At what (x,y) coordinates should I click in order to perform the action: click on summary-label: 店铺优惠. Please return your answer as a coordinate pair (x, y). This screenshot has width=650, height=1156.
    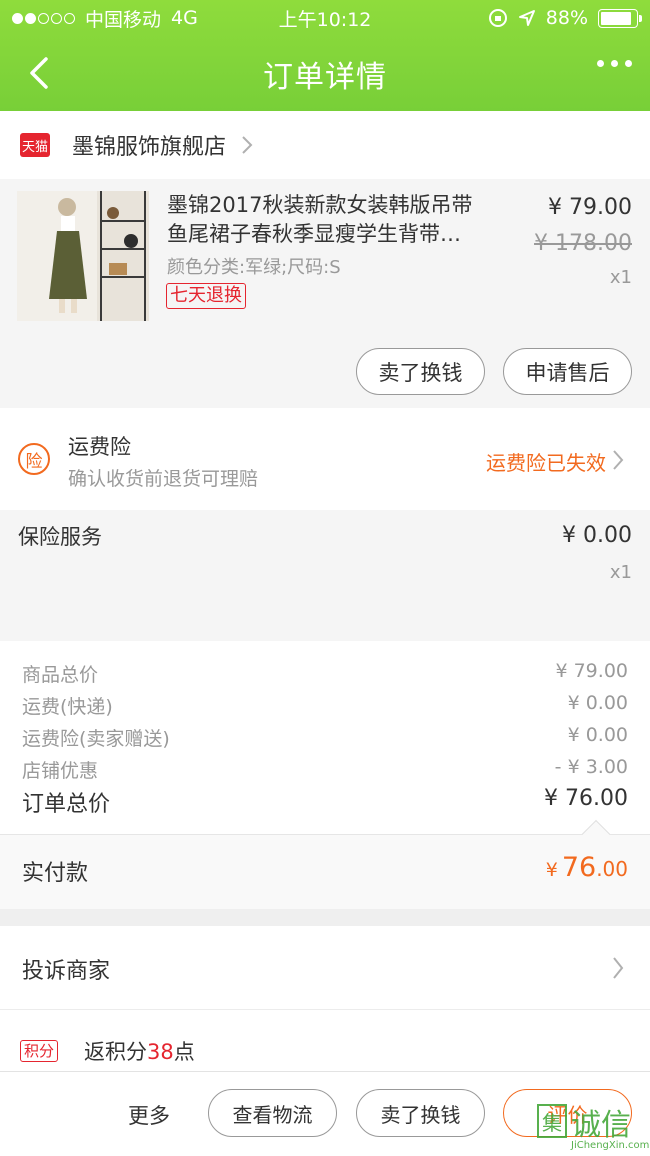
    Looking at the image, I should click on (60, 771).